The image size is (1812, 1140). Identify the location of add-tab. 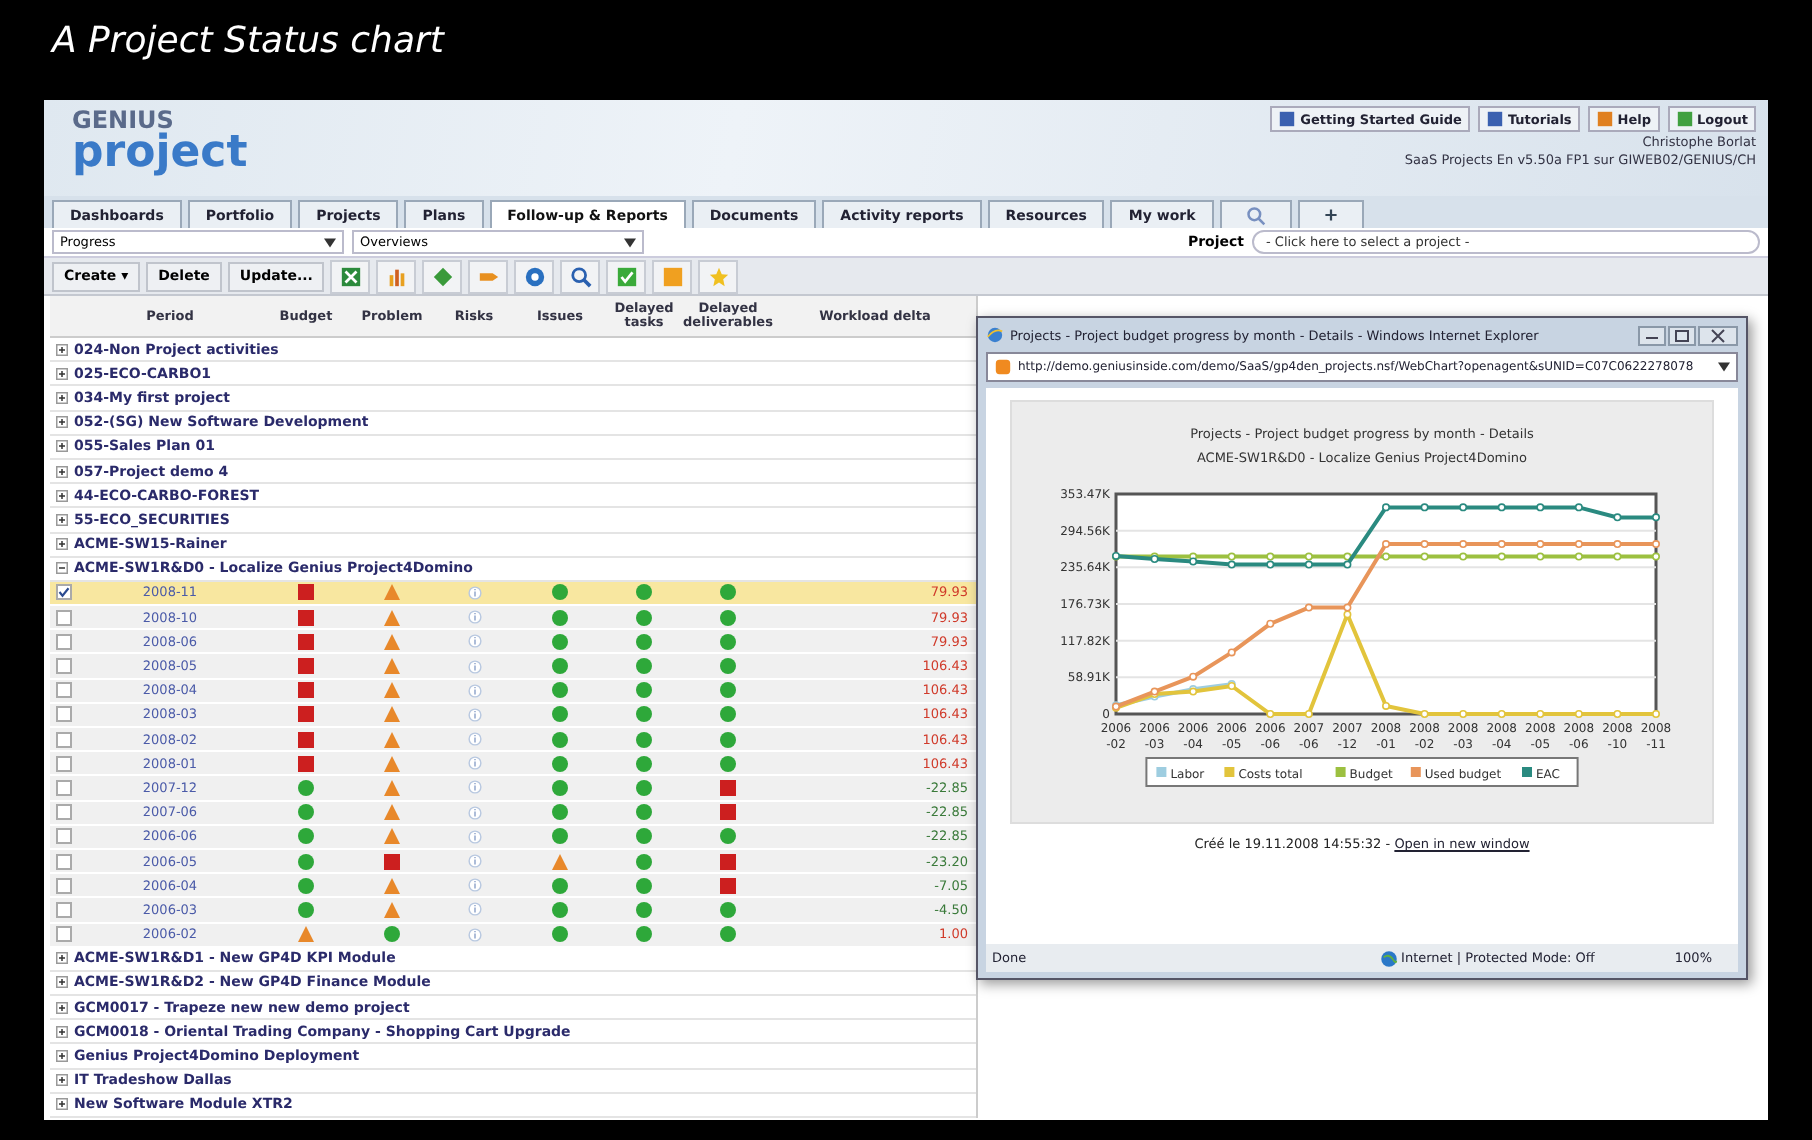
(1330, 214).